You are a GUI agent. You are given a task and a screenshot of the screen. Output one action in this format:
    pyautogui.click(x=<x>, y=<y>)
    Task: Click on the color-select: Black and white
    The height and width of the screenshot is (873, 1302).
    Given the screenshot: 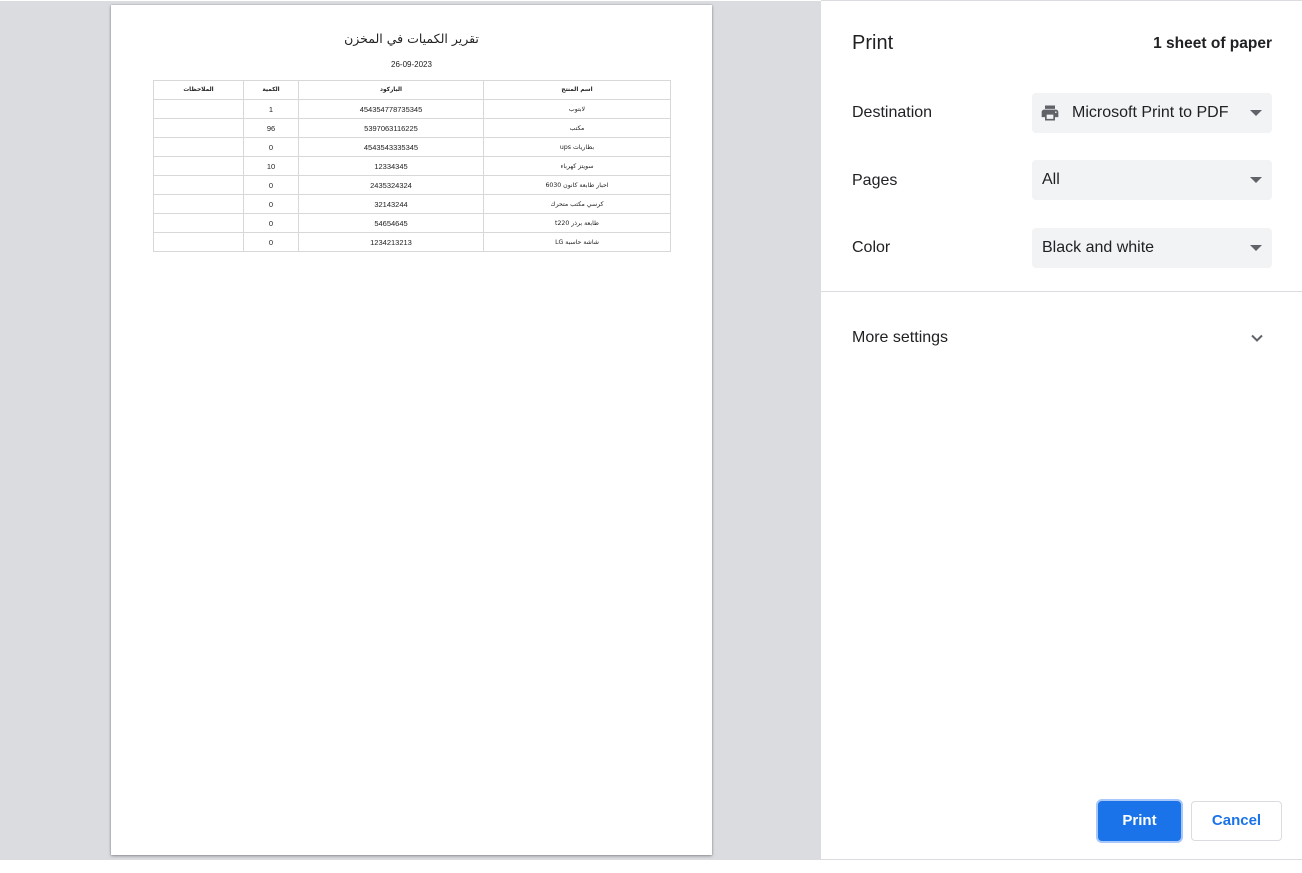 What is the action you would take?
    pyautogui.click(x=1152, y=248)
    